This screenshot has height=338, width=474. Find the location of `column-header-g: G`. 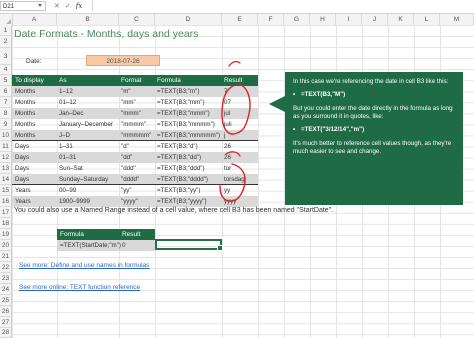

column-header-g: G is located at coordinates (297, 19).